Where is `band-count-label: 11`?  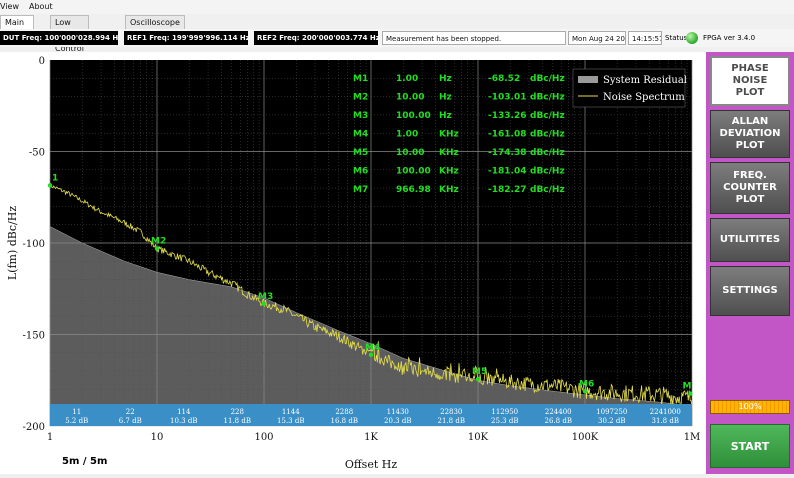
band-count-label: 11 is located at coordinates (76, 412).